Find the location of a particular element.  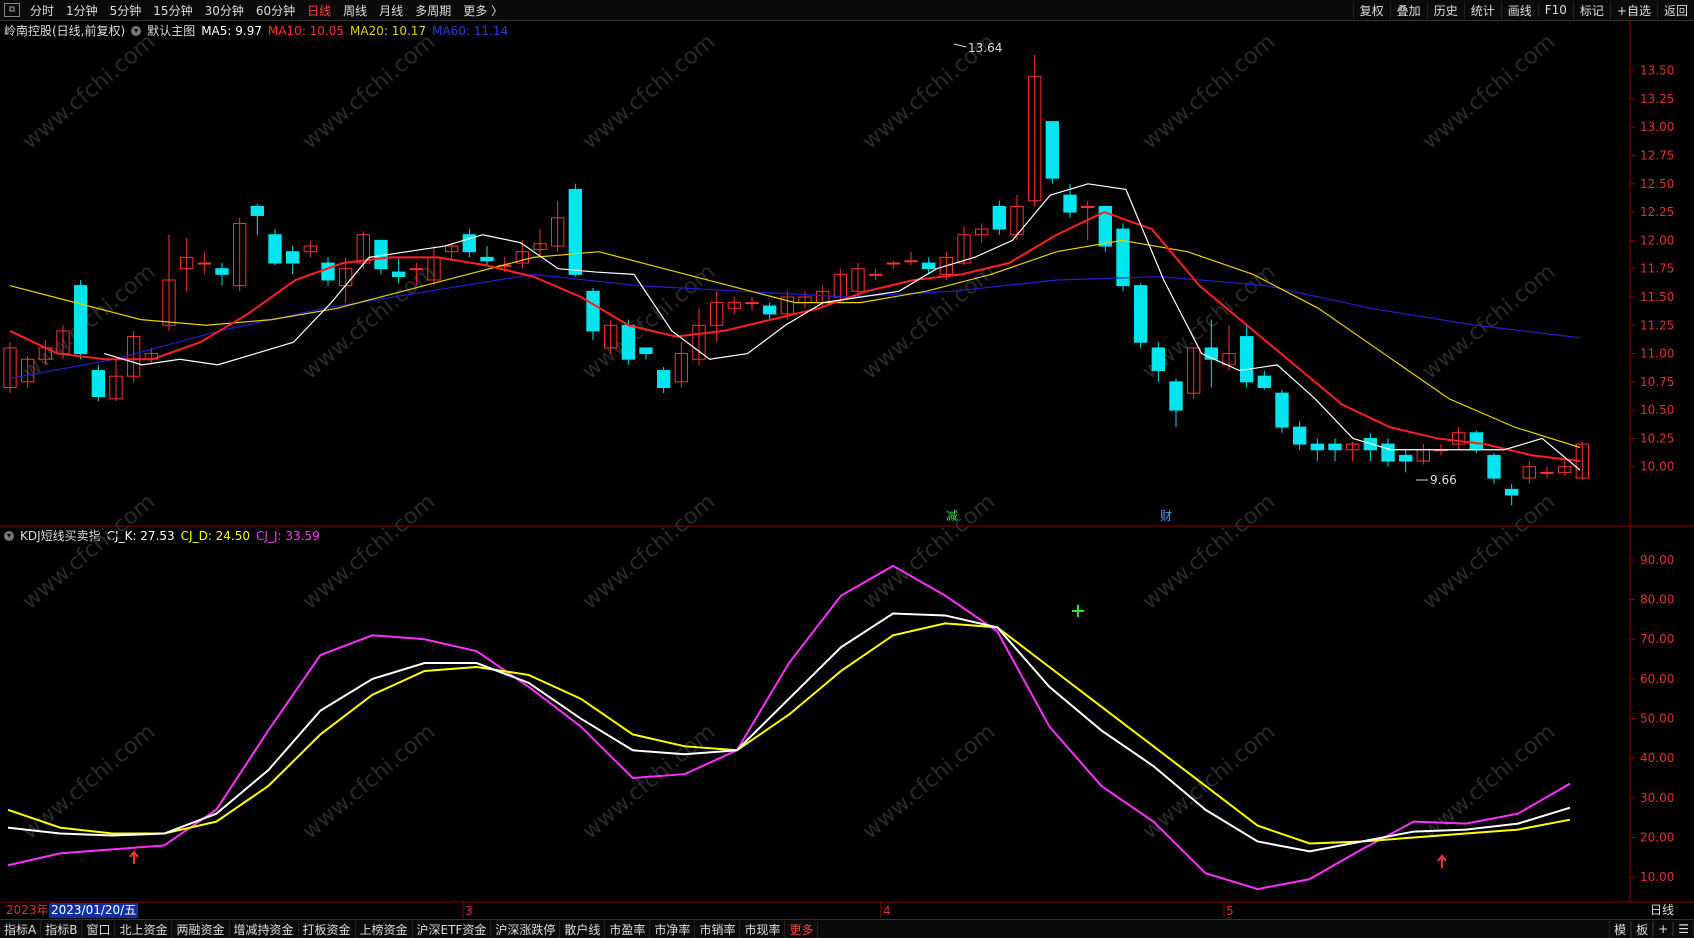

bottom-tab-14: 市现率 is located at coordinates (763, 929).